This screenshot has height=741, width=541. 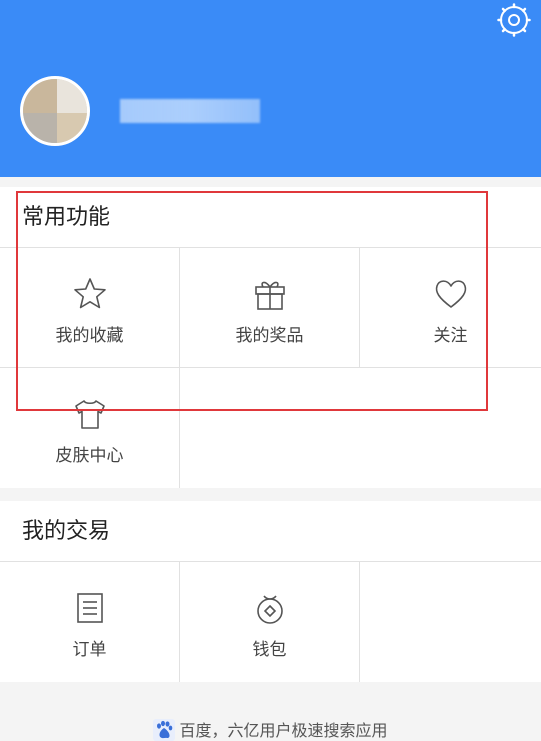 I want to click on skin-center-item: 皮肤中心, so click(x=90, y=428).